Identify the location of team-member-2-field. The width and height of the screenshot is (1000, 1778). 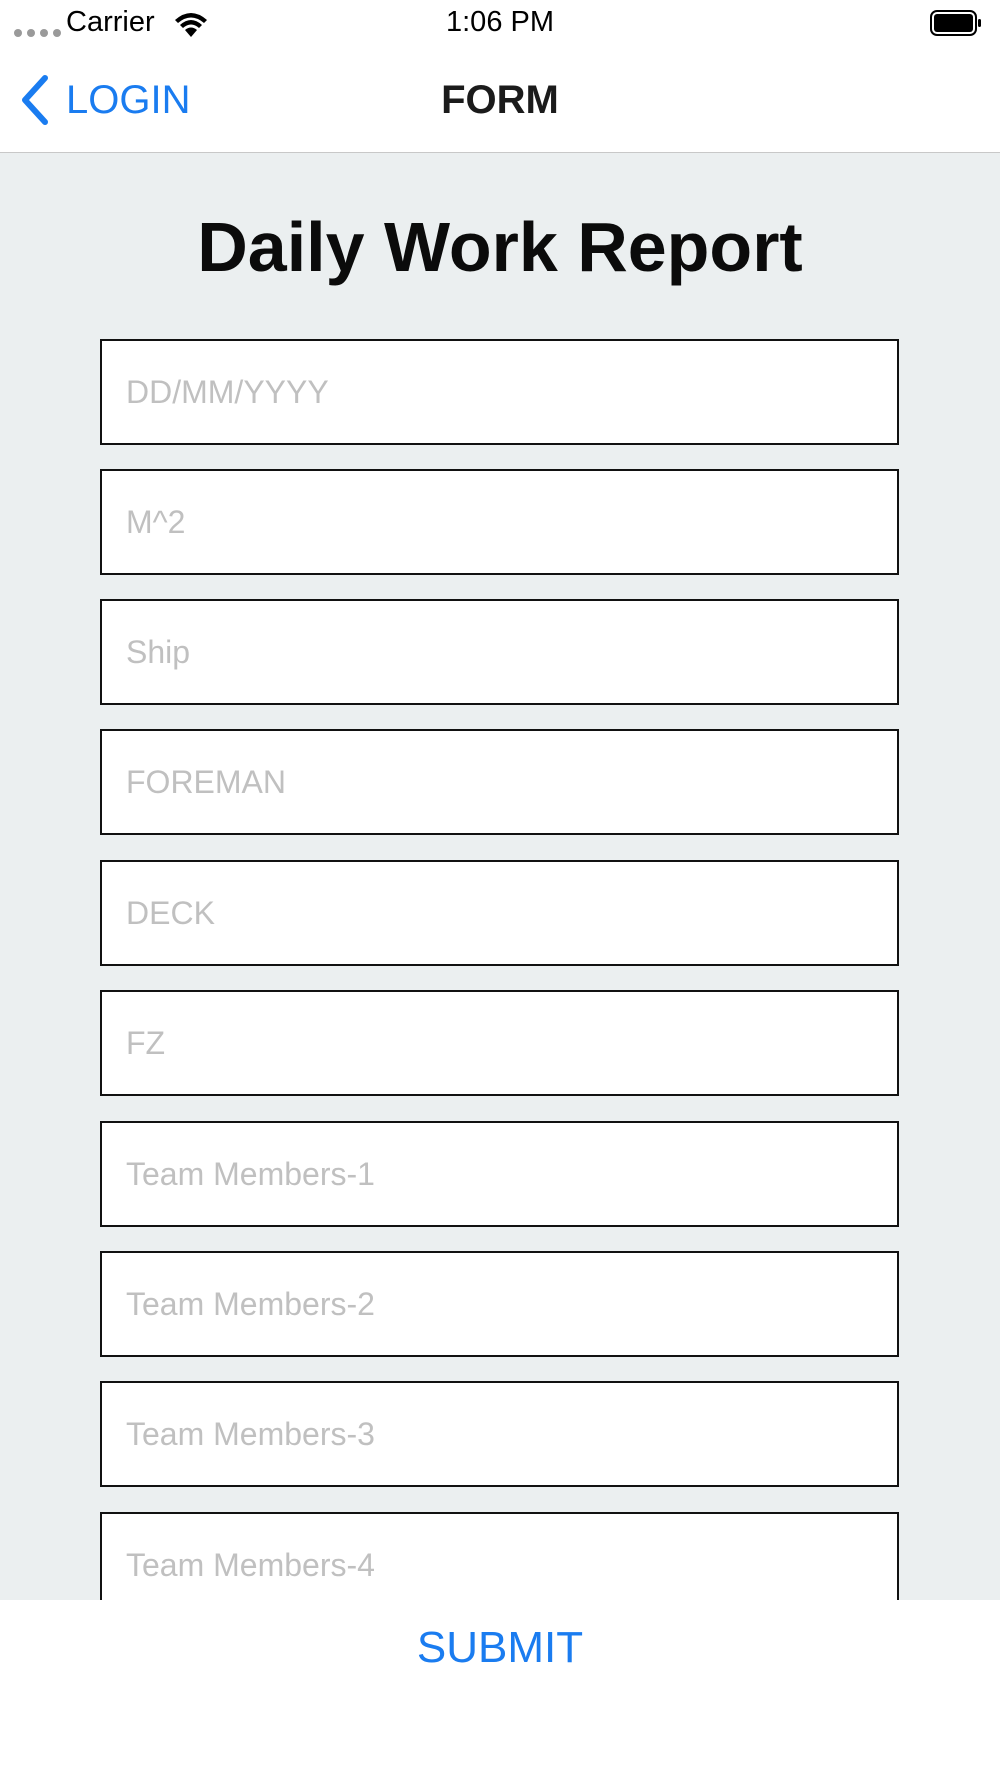
(499, 1304).